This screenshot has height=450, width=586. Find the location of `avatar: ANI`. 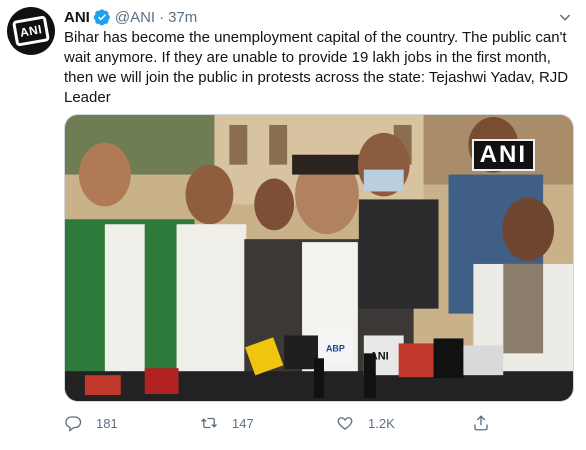

avatar: ANI is located at coordinates (31, 31).